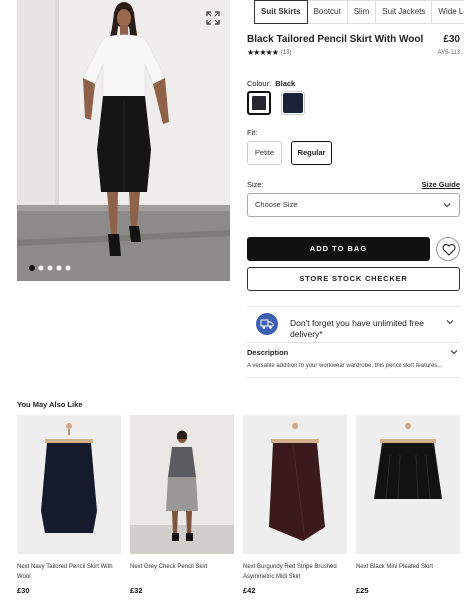 The image size is (464, 600). I want to click on expand-icon, so click(213, 18).